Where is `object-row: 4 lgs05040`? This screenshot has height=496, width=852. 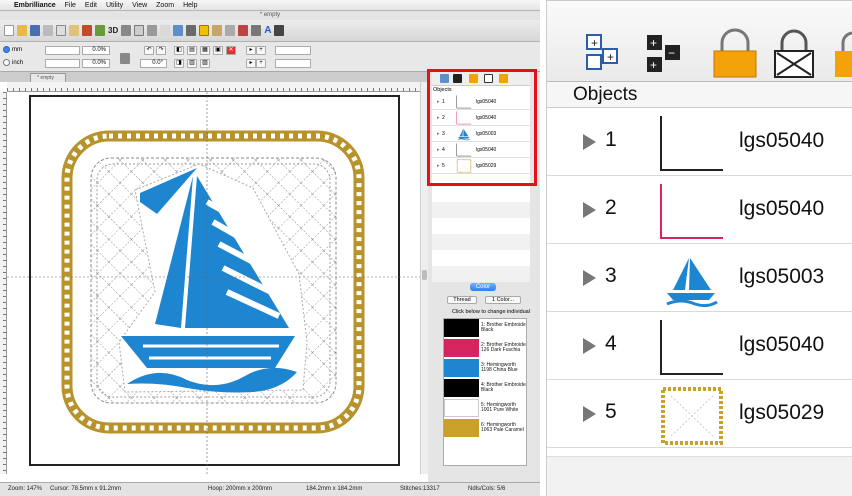
object-row: 4 lgs05040 is located at coordinates (699, 346).